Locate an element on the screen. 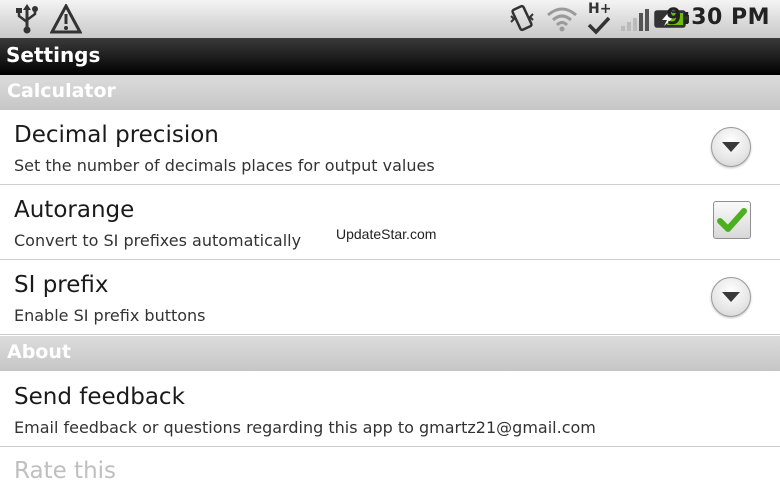 The width and height of the screenshot is (780, 484). preference-title: Autorange is located at coordinates (74, 210).